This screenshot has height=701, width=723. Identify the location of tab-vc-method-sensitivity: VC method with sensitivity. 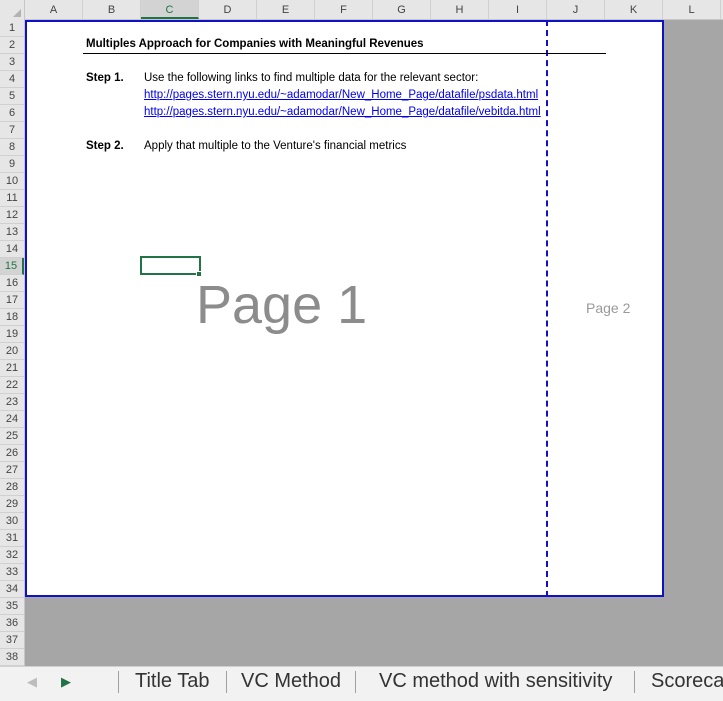
(495, 684).